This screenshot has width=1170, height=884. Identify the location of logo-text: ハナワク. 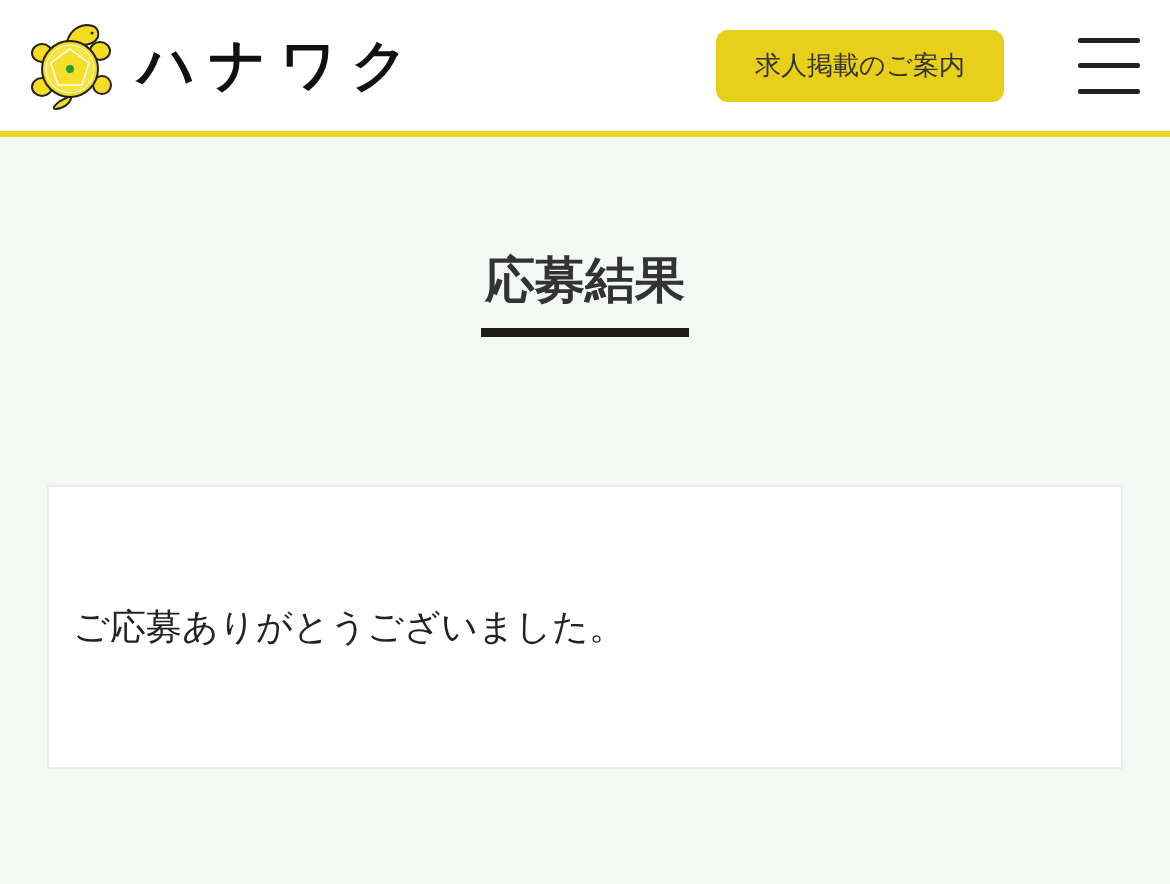
(280, 64).